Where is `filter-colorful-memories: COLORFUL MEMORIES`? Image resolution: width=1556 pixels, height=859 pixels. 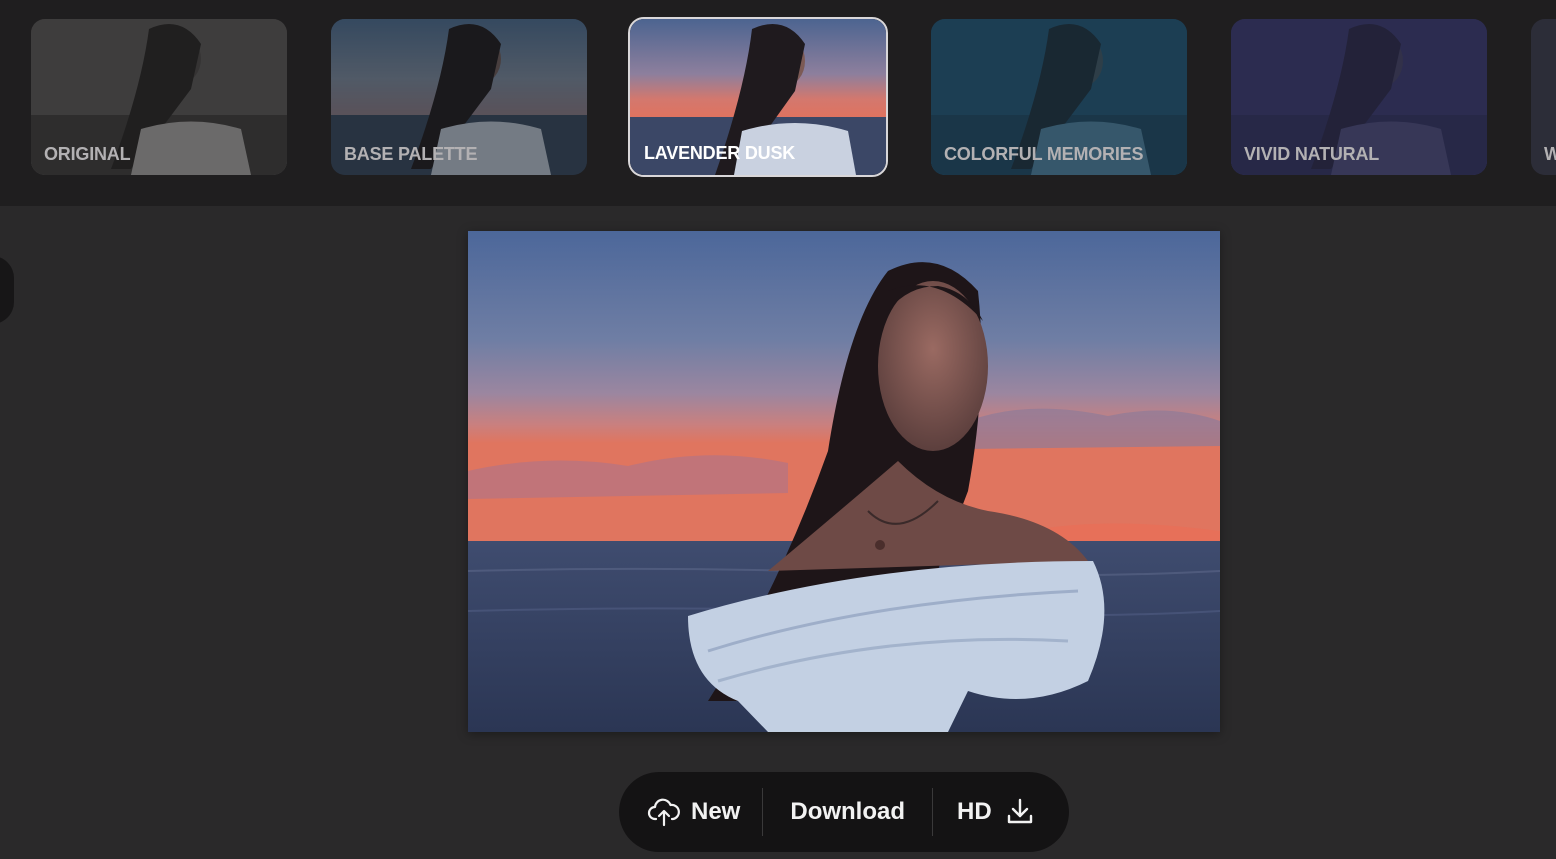 filter-colorful-memories: COLORFUL MEMORIES is located at coordinates (1059, 97).